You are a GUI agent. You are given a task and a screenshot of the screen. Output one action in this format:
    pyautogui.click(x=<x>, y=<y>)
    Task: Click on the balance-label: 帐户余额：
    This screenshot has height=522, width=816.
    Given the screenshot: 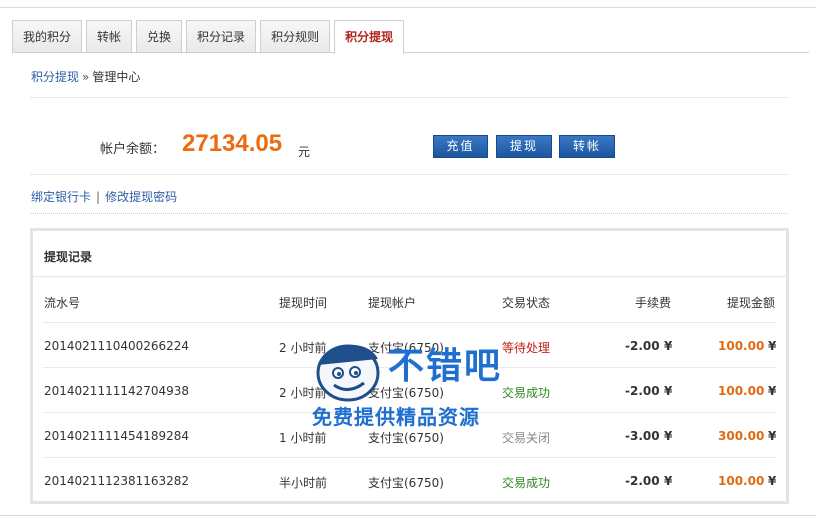 What is the action you would take?
    pyautogui.click(x=133, y=149)
    